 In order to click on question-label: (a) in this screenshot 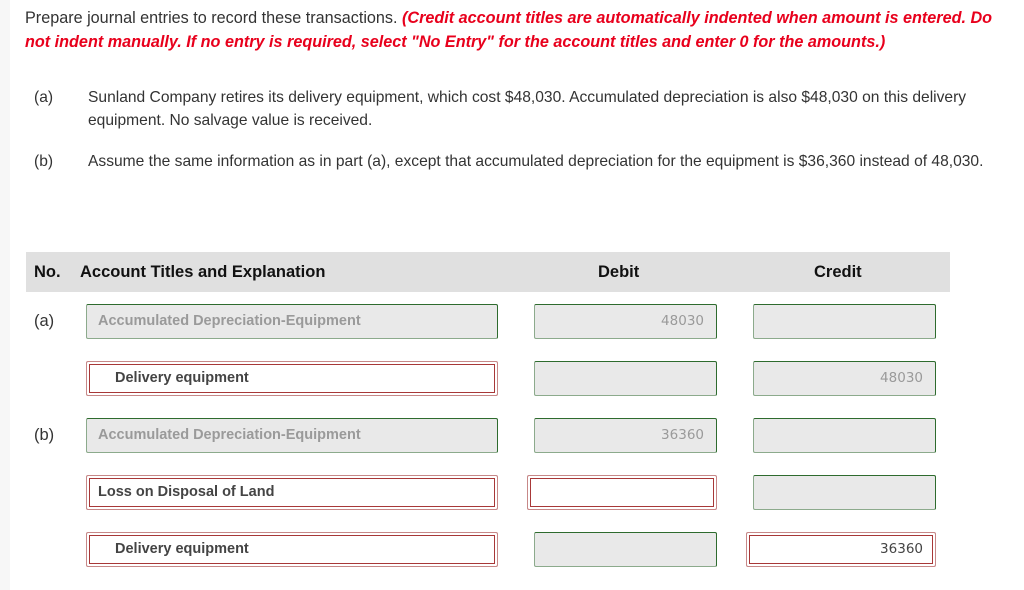, I will do `click(44, 97)`.